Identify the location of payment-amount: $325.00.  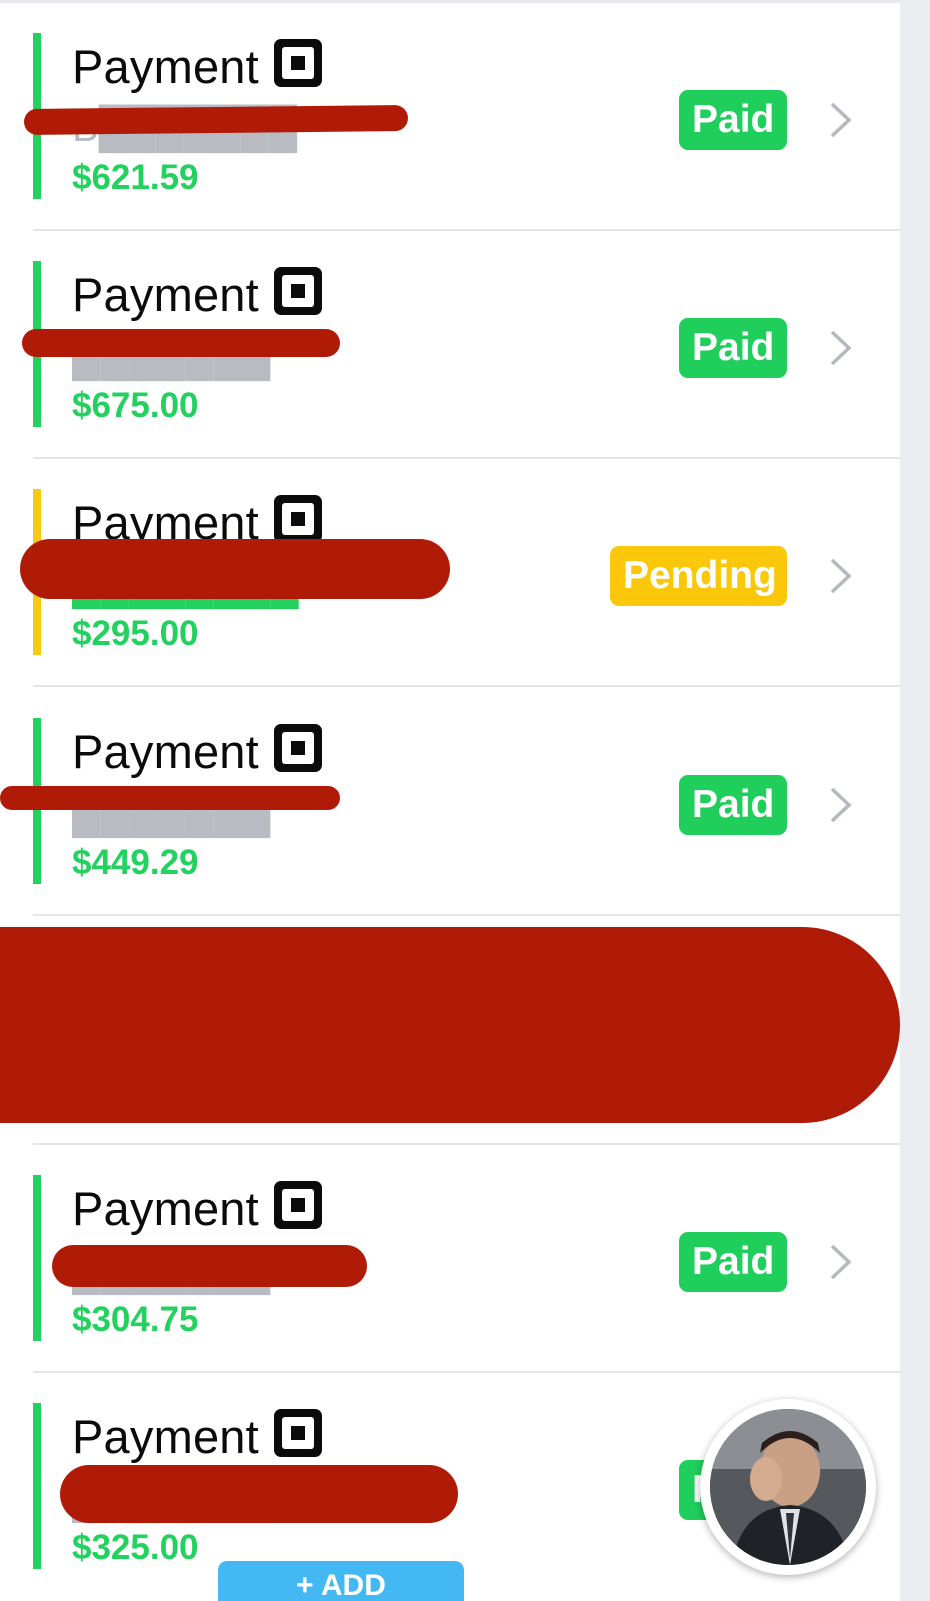
(135, 1547).